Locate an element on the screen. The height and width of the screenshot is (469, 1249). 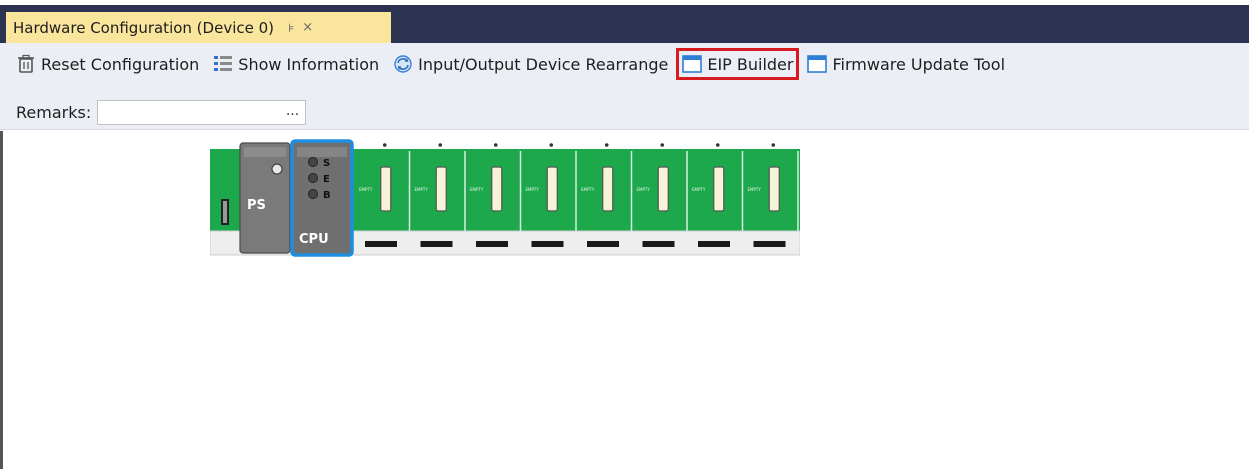
eip-builder-label: EIP Builder is located at coordinates (750, 64).